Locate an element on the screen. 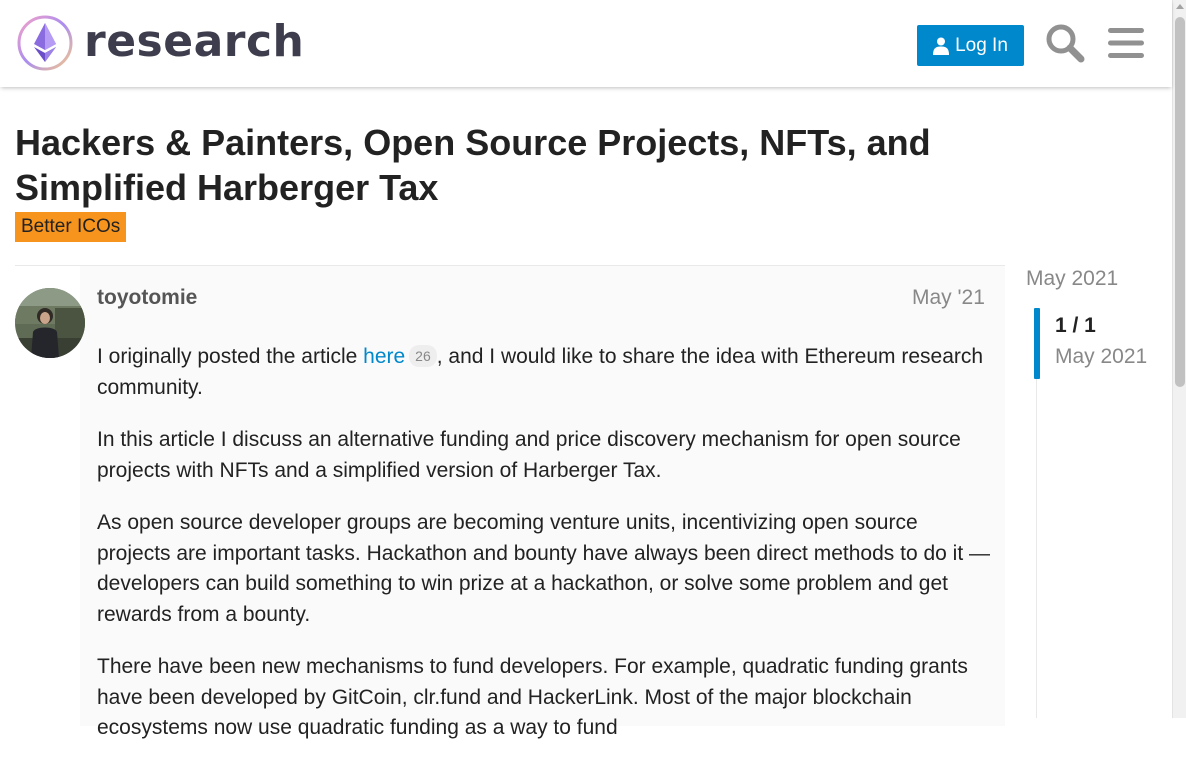 Image resolution: width=1186 pixels, height=766 pixels. hamburger-menu-icon is located at coordinates (1126, 43).